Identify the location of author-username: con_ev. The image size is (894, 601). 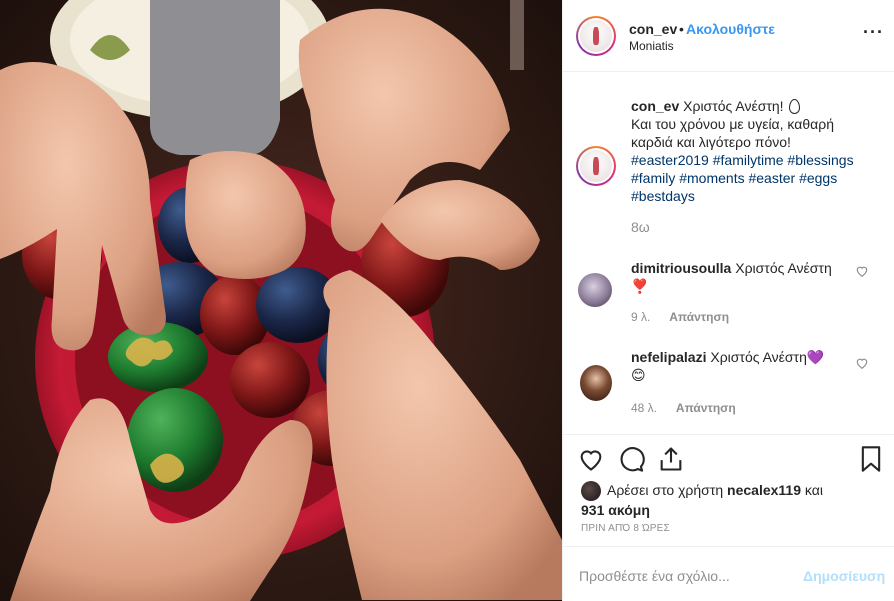
(653, 29).